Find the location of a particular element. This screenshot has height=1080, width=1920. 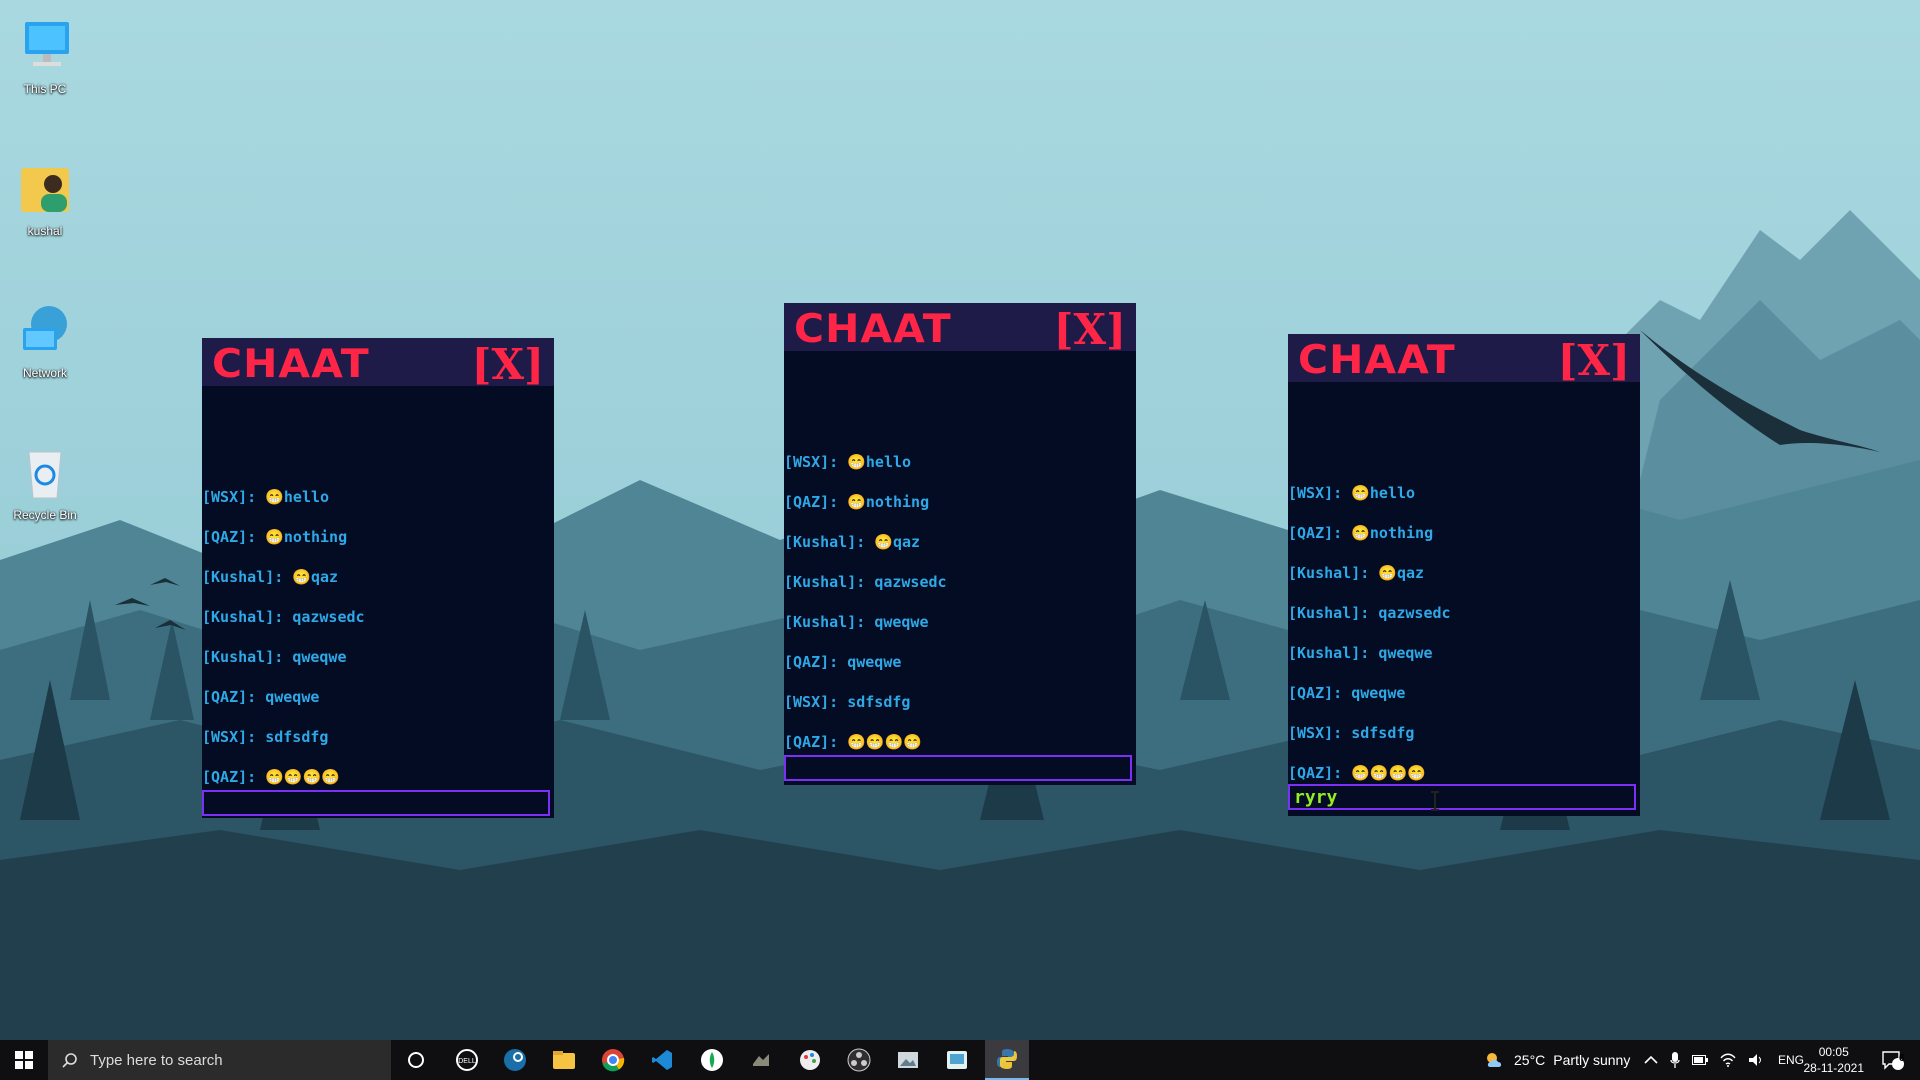

weather-condition: Partly sunny is located at coordinates (1592, 1060).